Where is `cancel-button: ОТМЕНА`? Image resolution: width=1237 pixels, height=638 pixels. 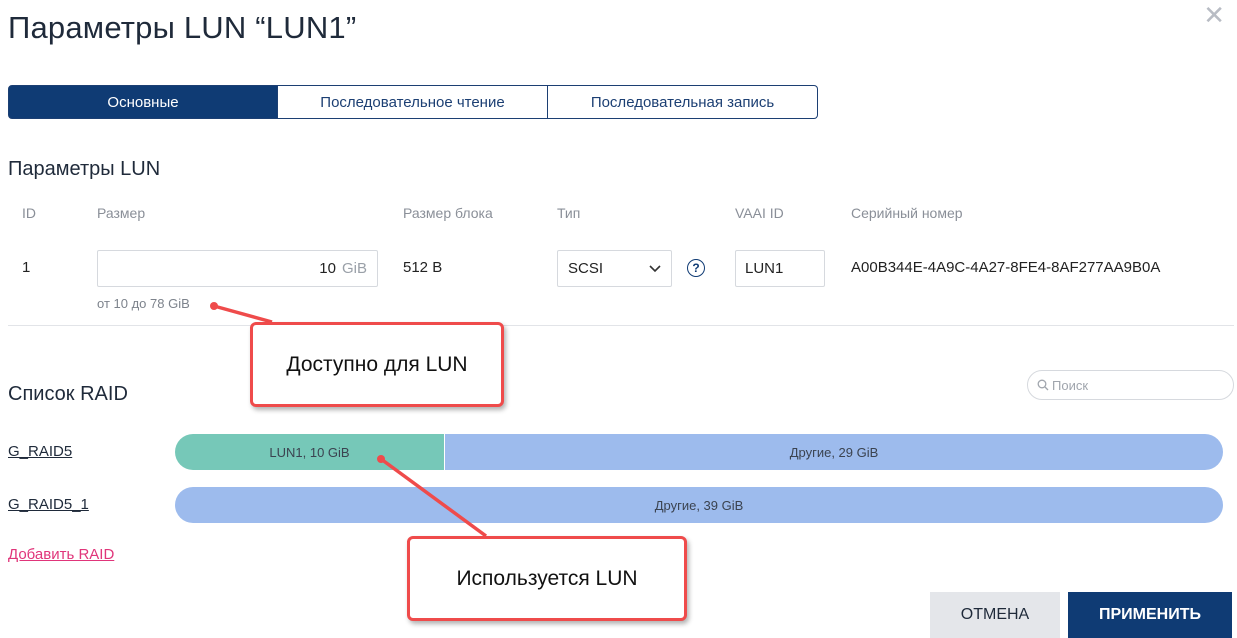
cancel-button: ОТМЕНА is located at coordinates (995, 615).